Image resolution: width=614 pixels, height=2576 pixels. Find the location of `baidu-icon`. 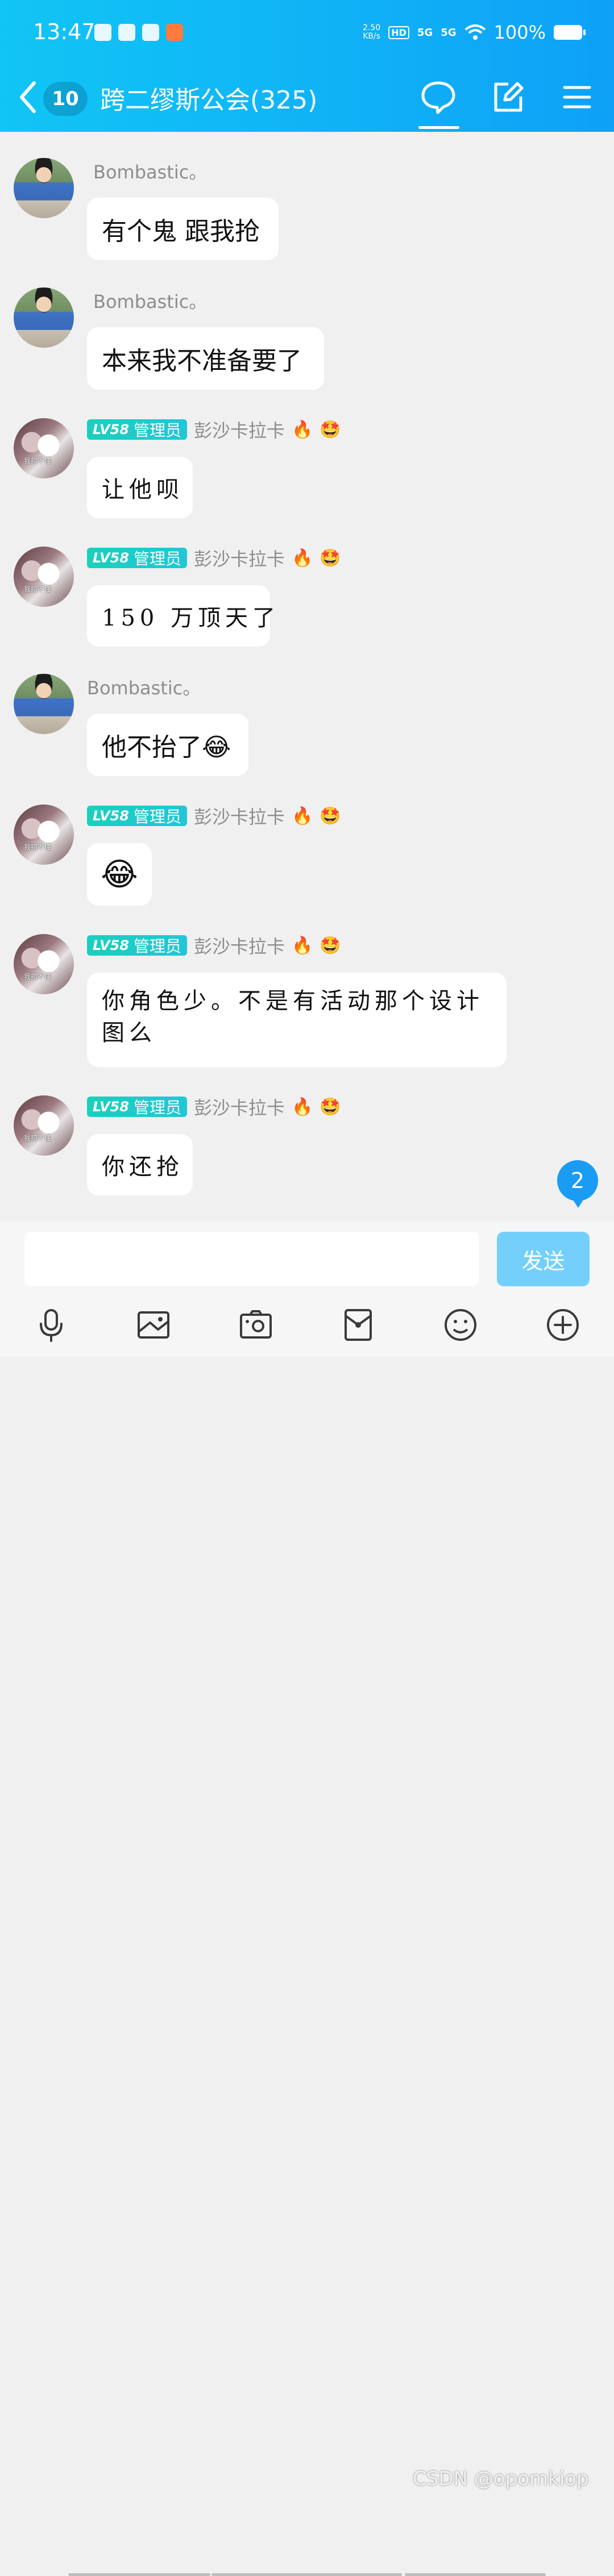

baidu-icon is located at coordinates (150, 32).